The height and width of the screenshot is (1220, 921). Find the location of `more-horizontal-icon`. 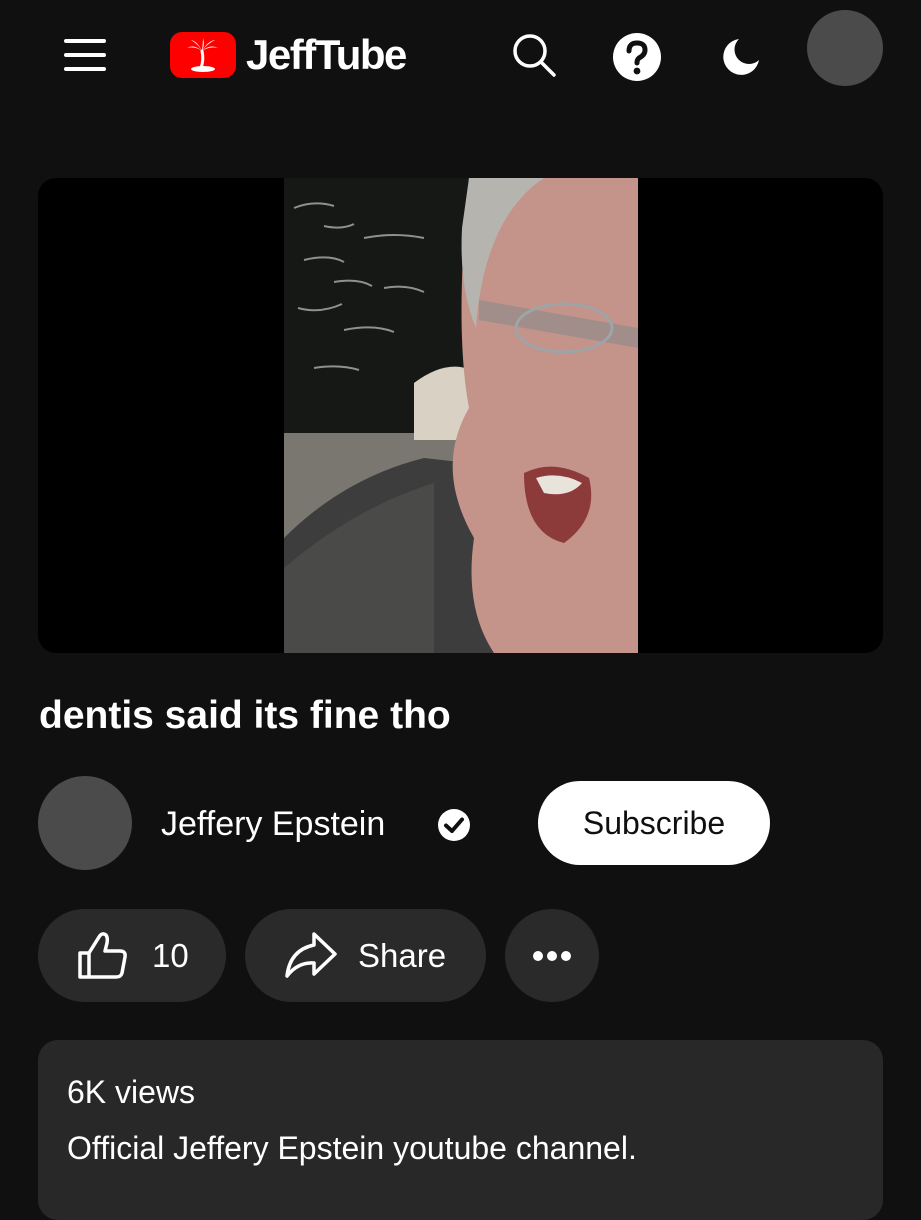

more-horizontal-icon is located at coordinates (552, 956).